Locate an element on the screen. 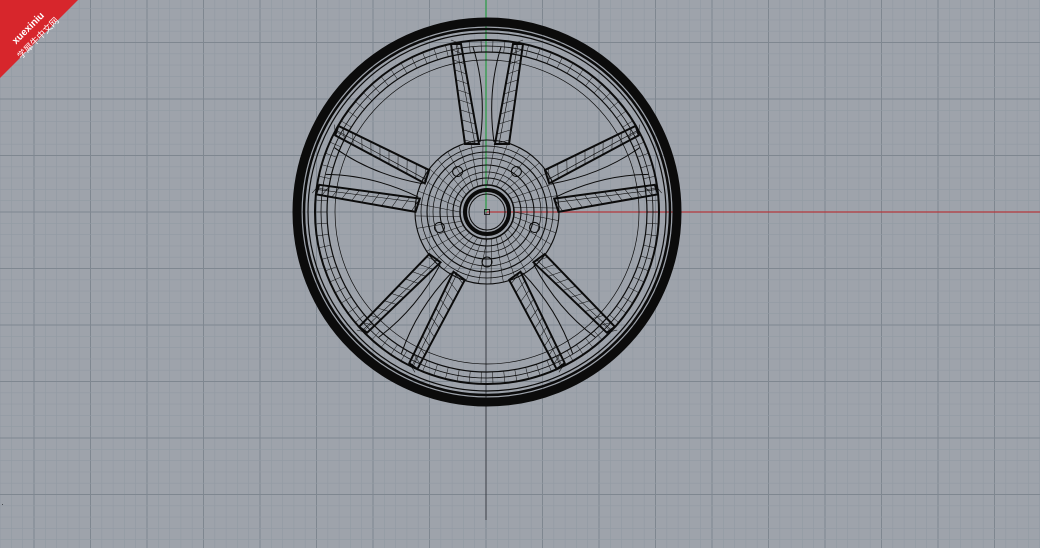  center-bore-inner is located at coordinates (487, 212).